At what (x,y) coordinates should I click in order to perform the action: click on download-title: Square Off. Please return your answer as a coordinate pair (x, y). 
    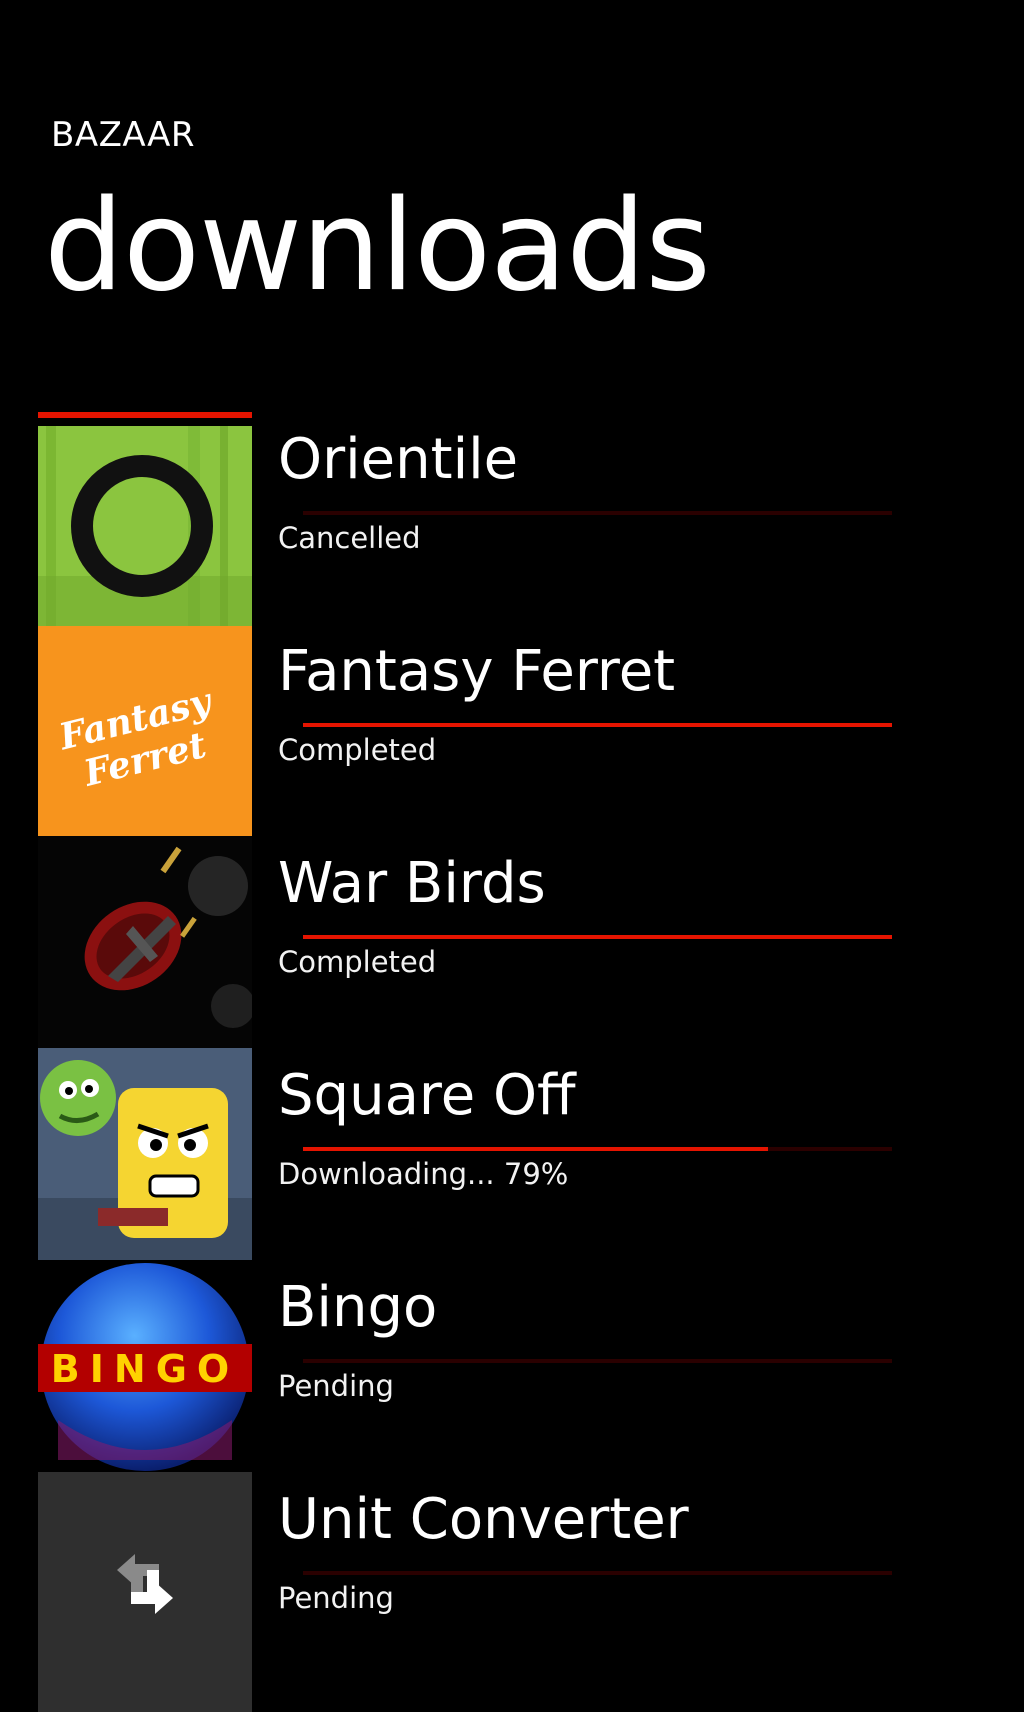
    Looking at the image, I should click on (427, 1095).